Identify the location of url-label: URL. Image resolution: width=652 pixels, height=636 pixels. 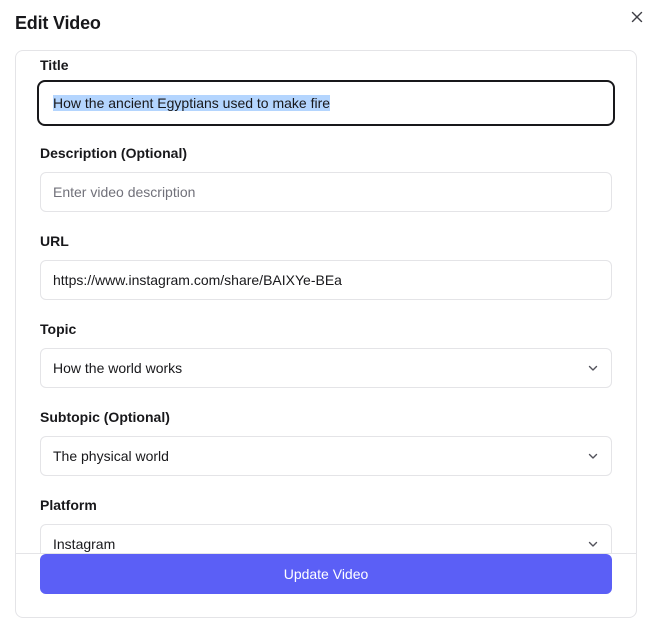
(54, 241).